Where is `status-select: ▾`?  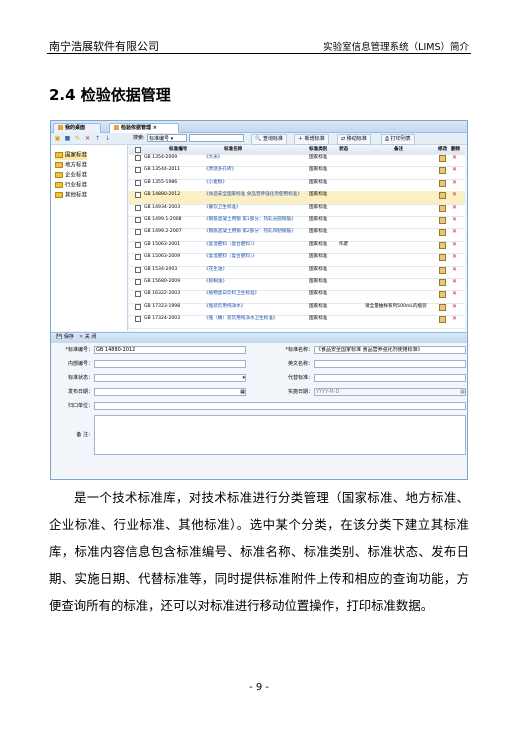
status-select: ▾ is located at coordinates (170, 378).